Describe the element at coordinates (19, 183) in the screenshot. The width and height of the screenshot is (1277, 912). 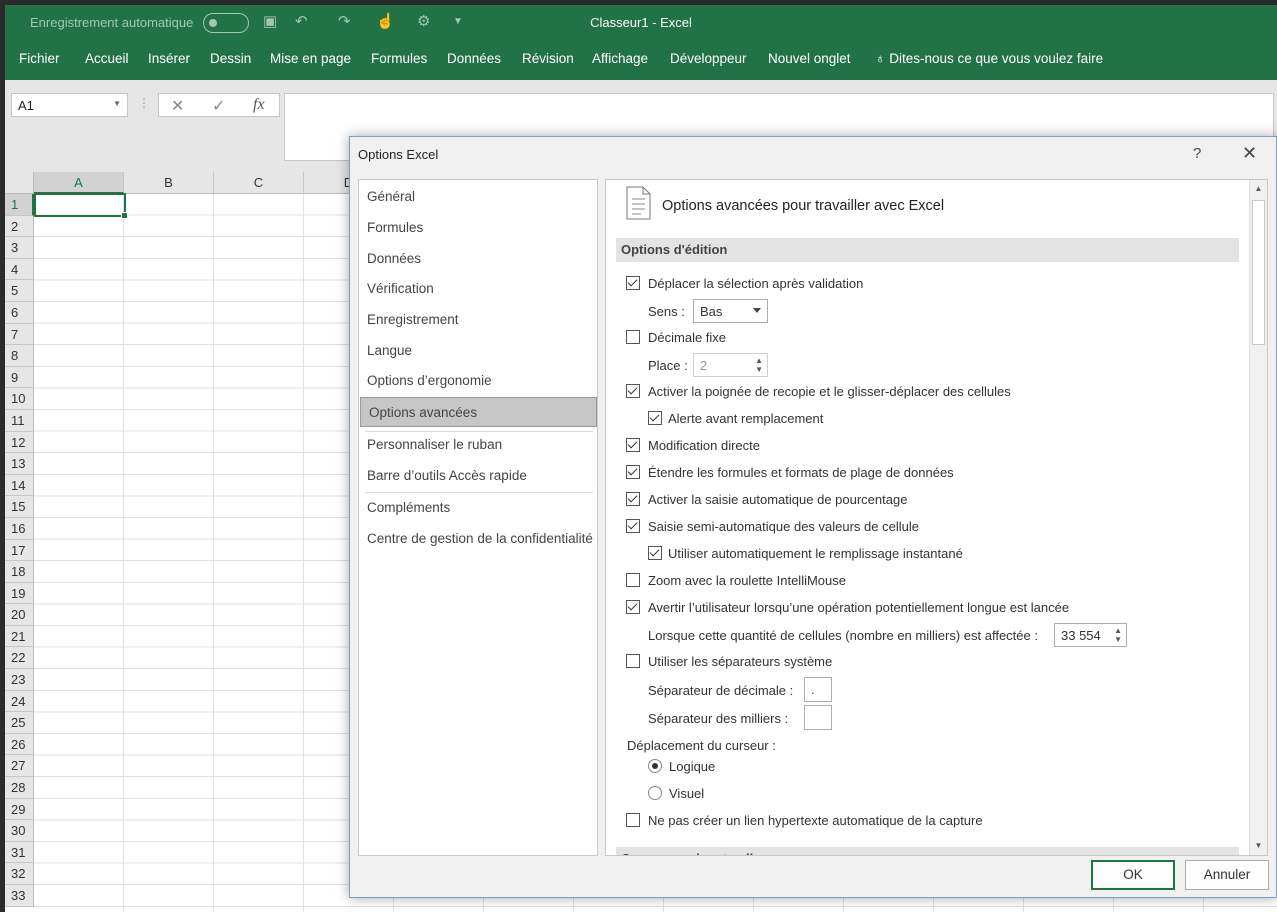
I see `select-all-corner` at that location.